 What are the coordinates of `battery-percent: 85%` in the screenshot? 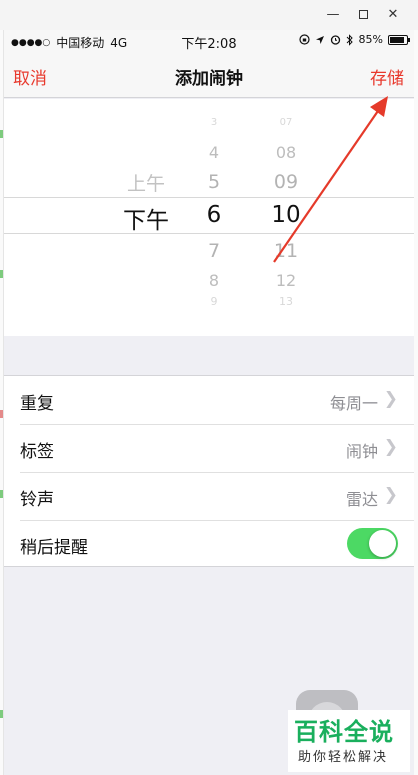 It's located at (370, 39).